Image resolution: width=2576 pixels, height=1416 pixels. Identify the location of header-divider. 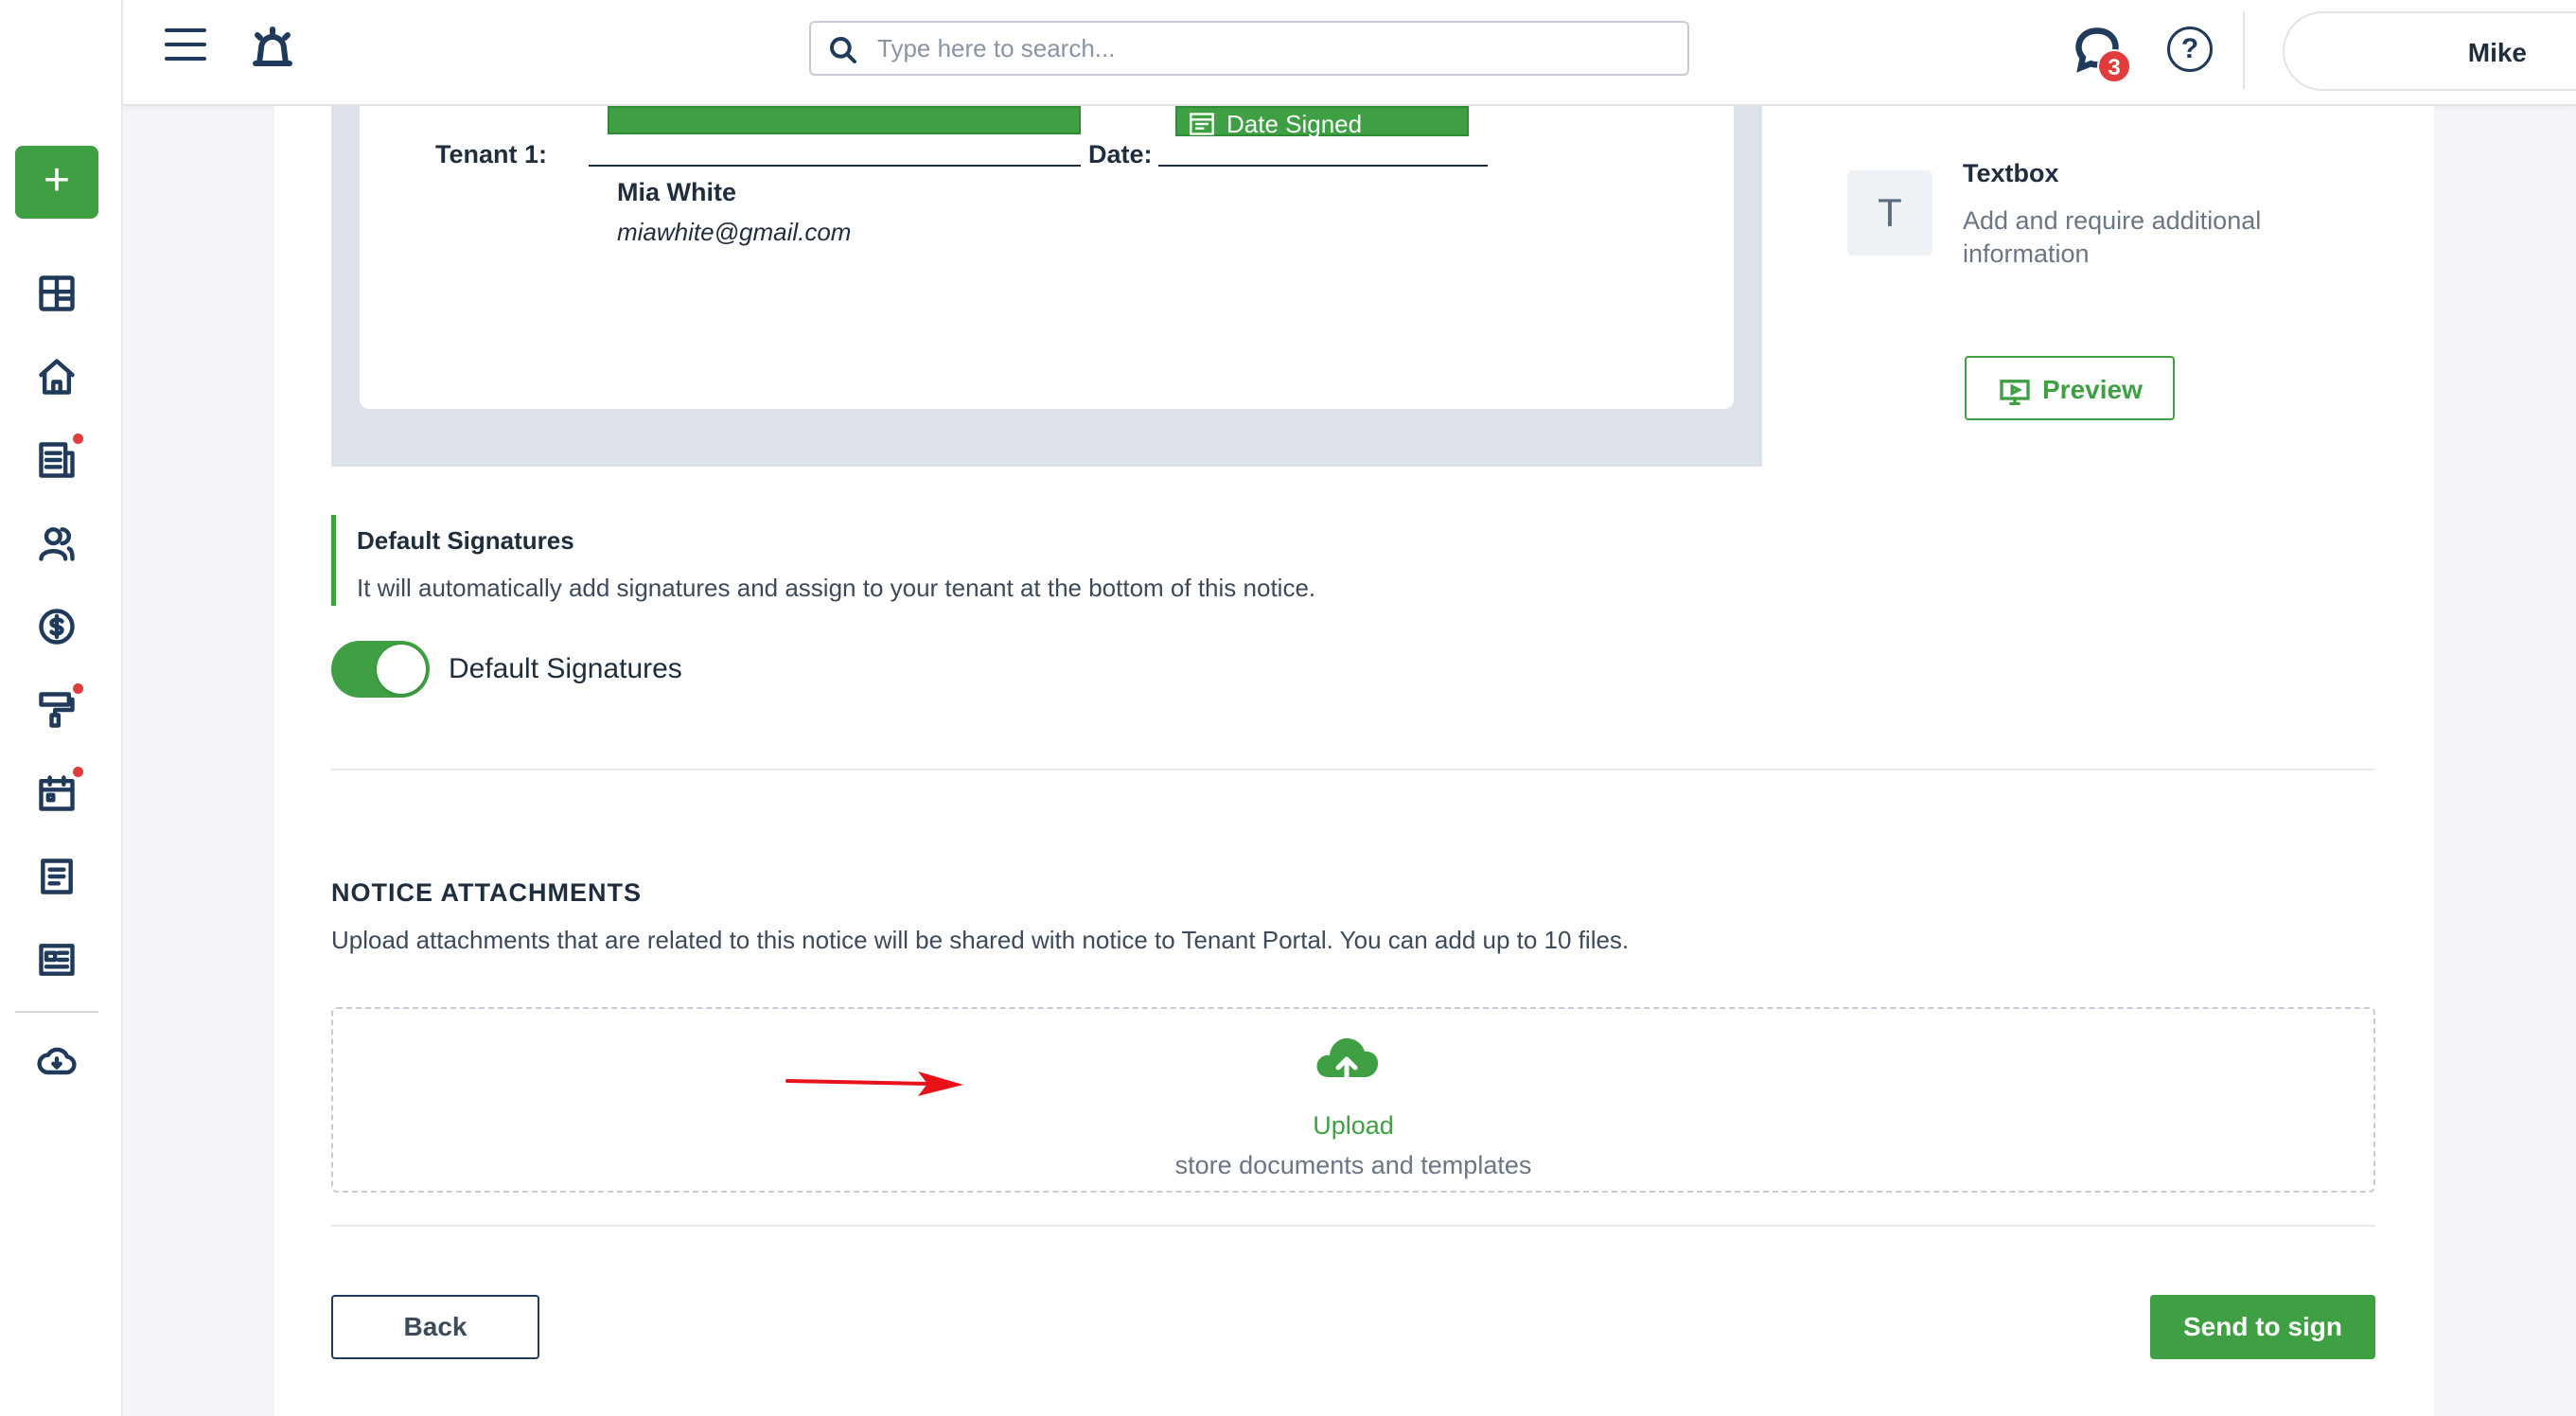
(2244, 50).